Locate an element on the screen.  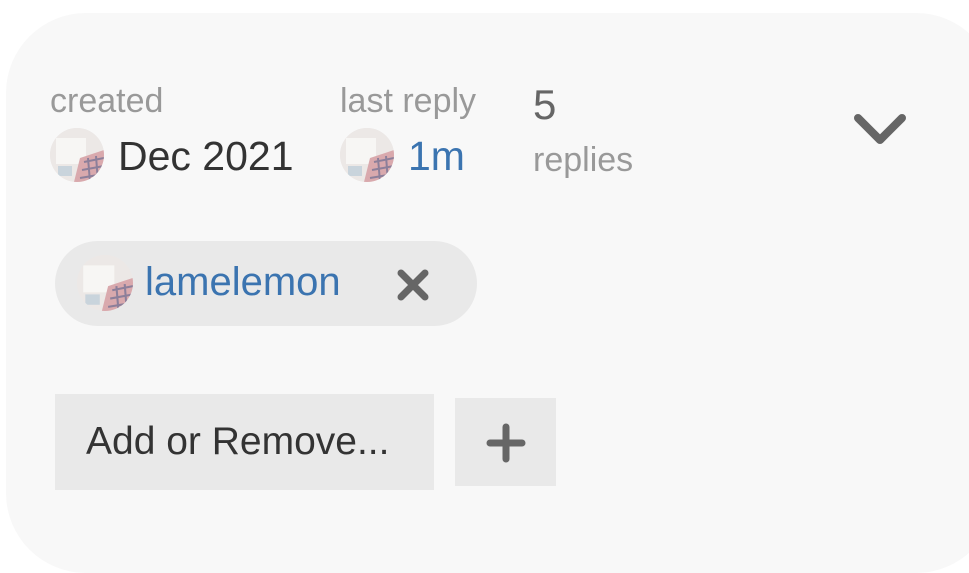
close-icon is located at coordinates (413, 285).